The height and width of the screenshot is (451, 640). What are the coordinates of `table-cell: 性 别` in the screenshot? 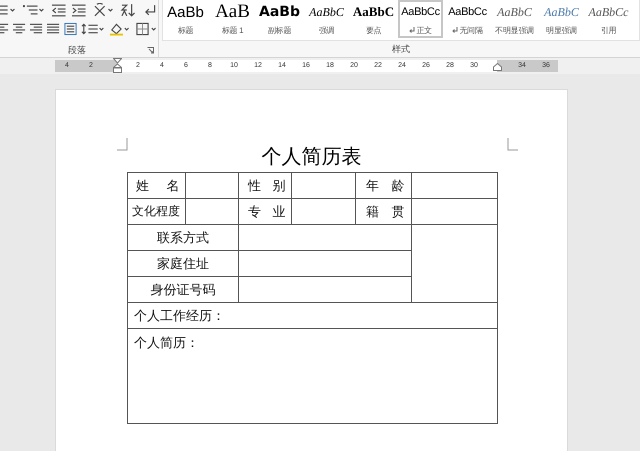 It's located at (265, 185).